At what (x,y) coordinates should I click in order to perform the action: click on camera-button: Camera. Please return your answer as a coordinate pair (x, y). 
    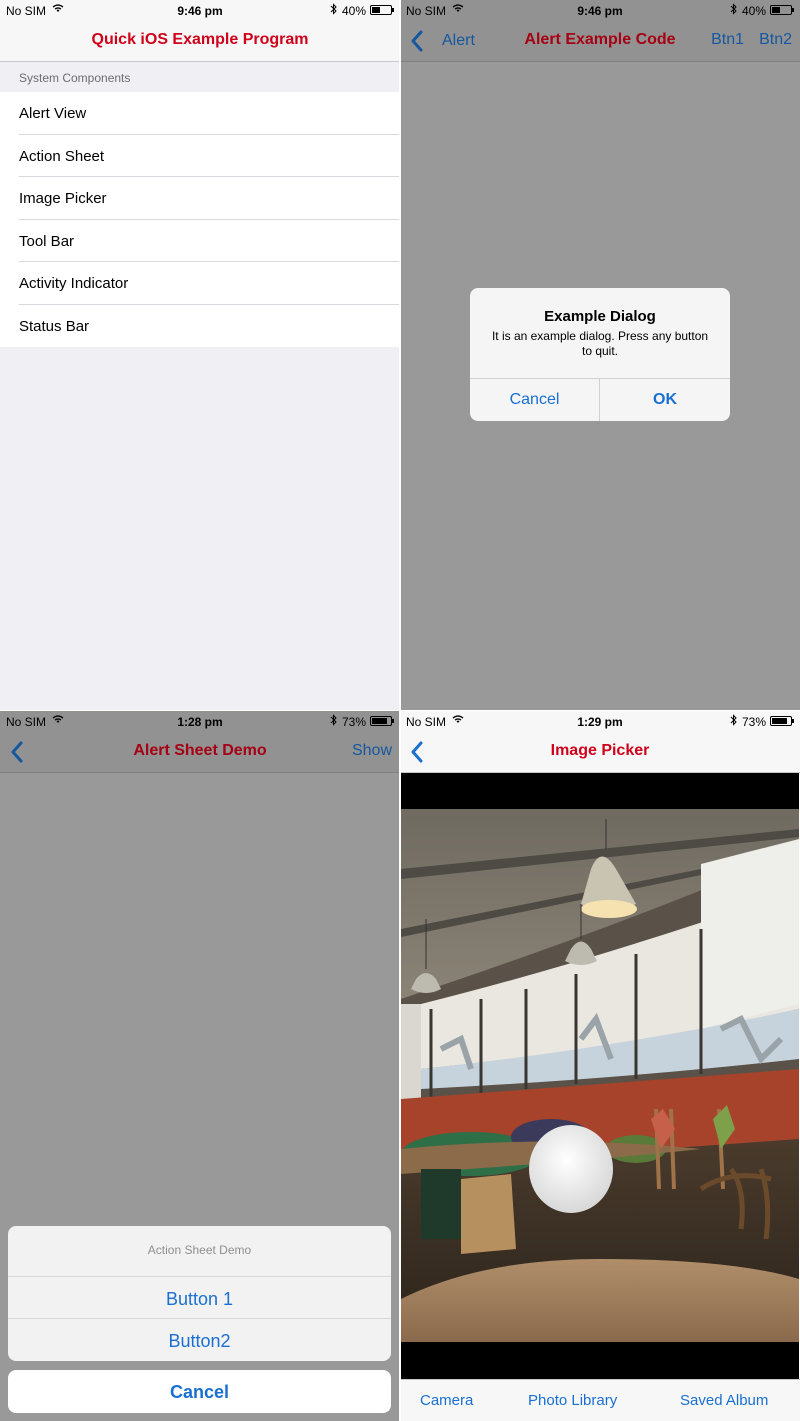
    Looking at the image, I should click on (446, 1400).